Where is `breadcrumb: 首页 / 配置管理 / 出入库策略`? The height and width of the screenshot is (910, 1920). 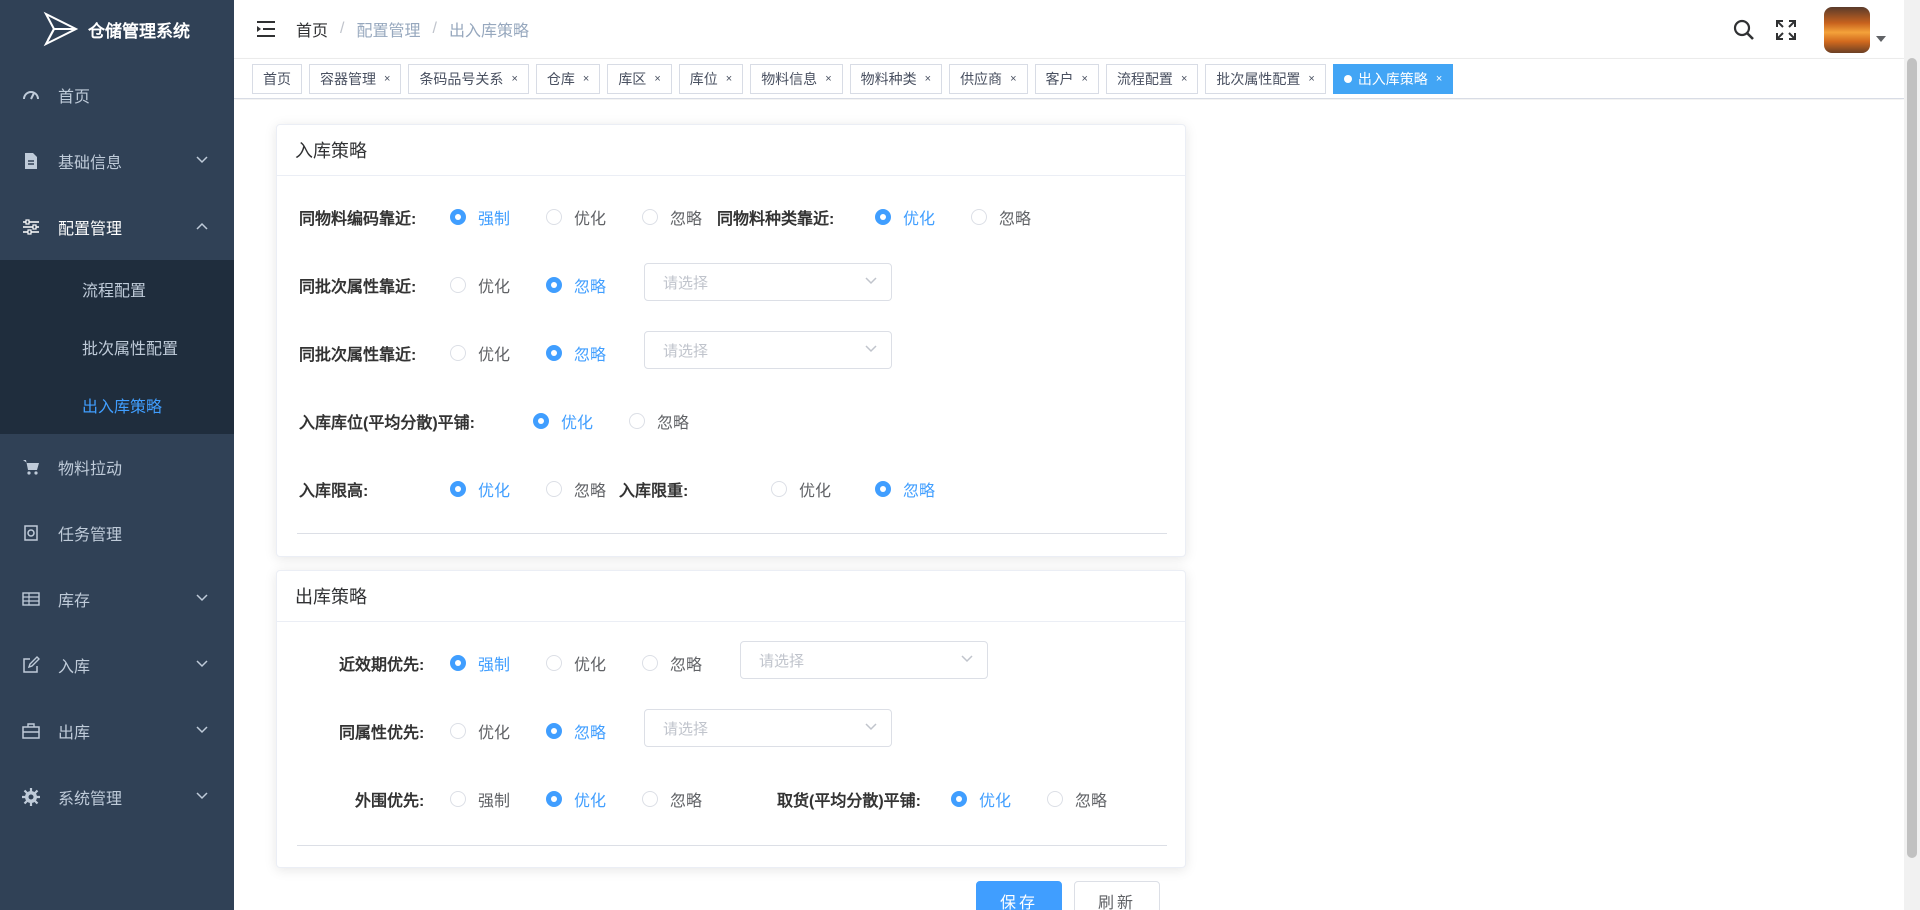
breadcrumb: 首页 / 配置管理 / 出入库策略 is located at coordinates (412, 29).